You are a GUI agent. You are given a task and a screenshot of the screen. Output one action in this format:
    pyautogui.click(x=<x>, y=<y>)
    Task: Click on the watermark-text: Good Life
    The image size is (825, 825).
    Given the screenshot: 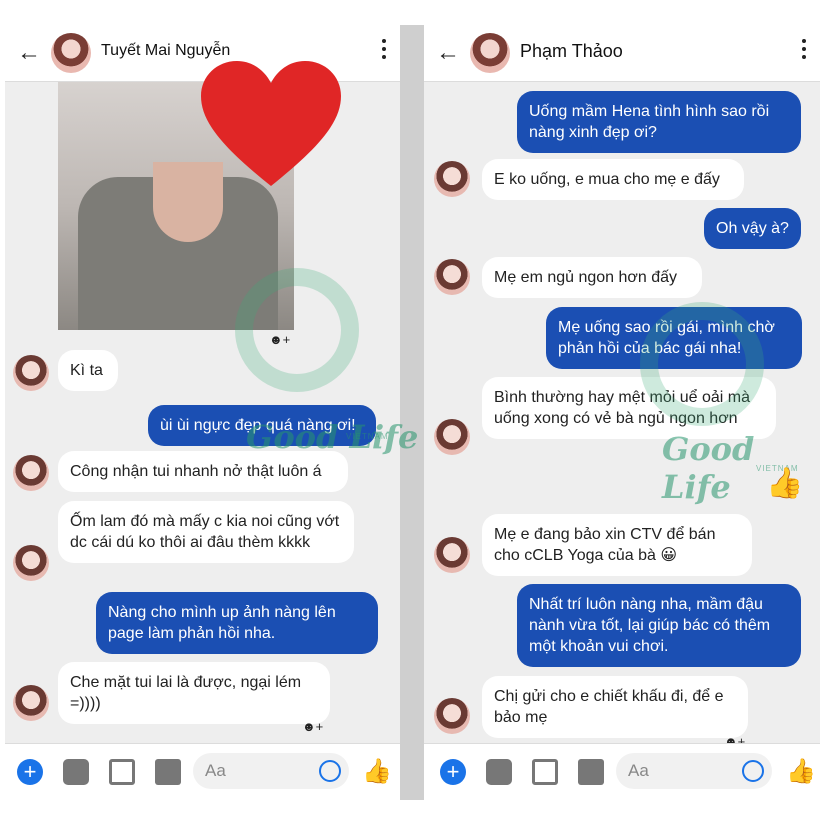 What is the action you would take?
    pyautogui.click(x=332, y=437)
    